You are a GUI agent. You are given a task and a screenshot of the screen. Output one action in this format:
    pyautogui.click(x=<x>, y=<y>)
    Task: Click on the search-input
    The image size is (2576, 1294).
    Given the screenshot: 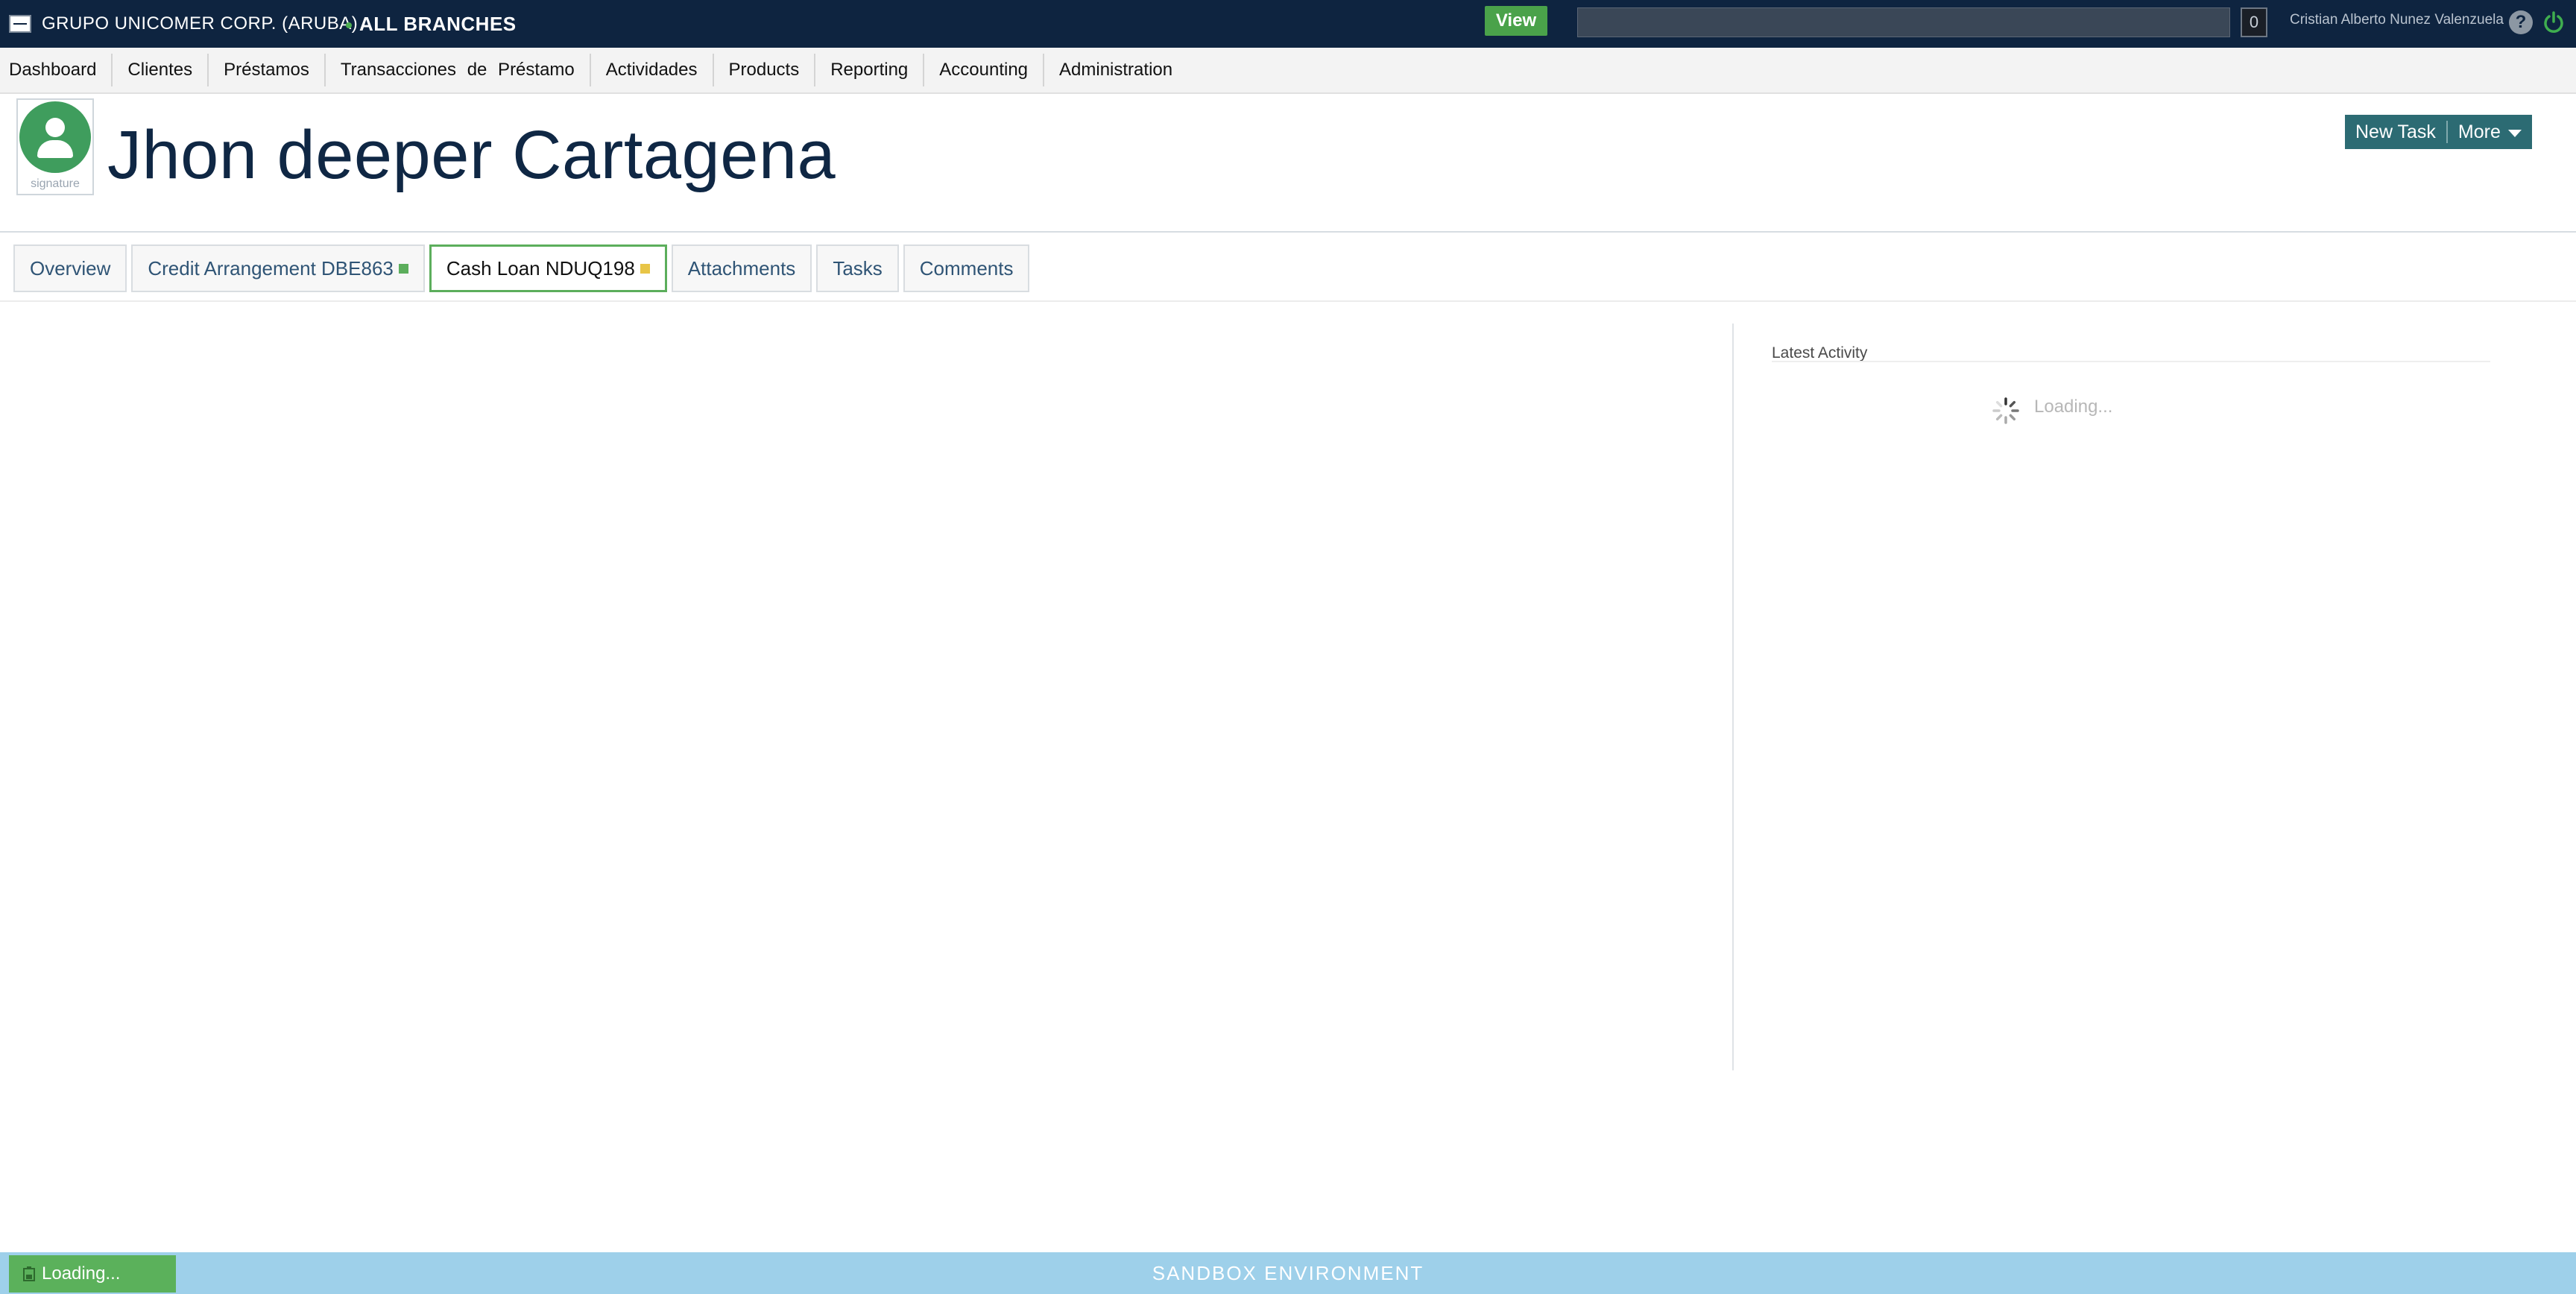 What is the action you would take?
    pyautogui.click(x=1903, y=22)
    